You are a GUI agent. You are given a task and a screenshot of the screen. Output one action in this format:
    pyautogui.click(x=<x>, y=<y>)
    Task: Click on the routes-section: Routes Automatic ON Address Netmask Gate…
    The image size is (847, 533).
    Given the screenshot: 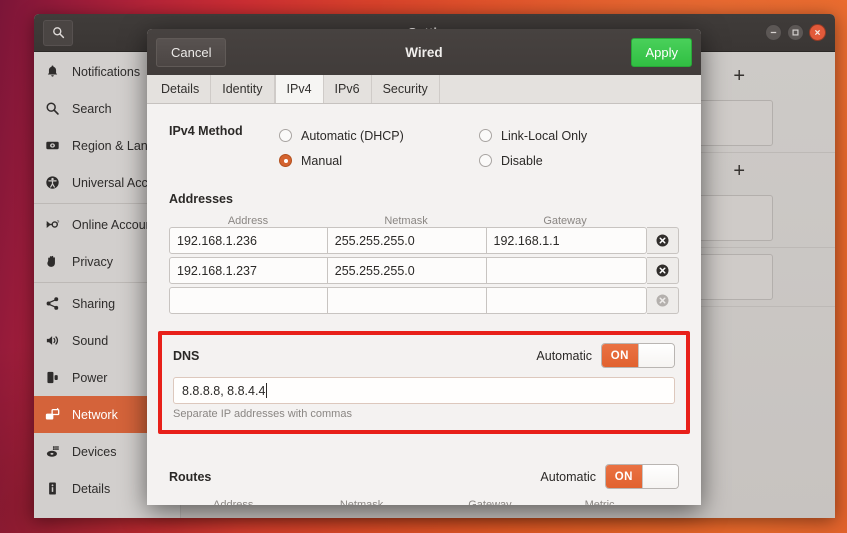 What is the action you would take?
    pyautogui.click(x=424, y=484)
    